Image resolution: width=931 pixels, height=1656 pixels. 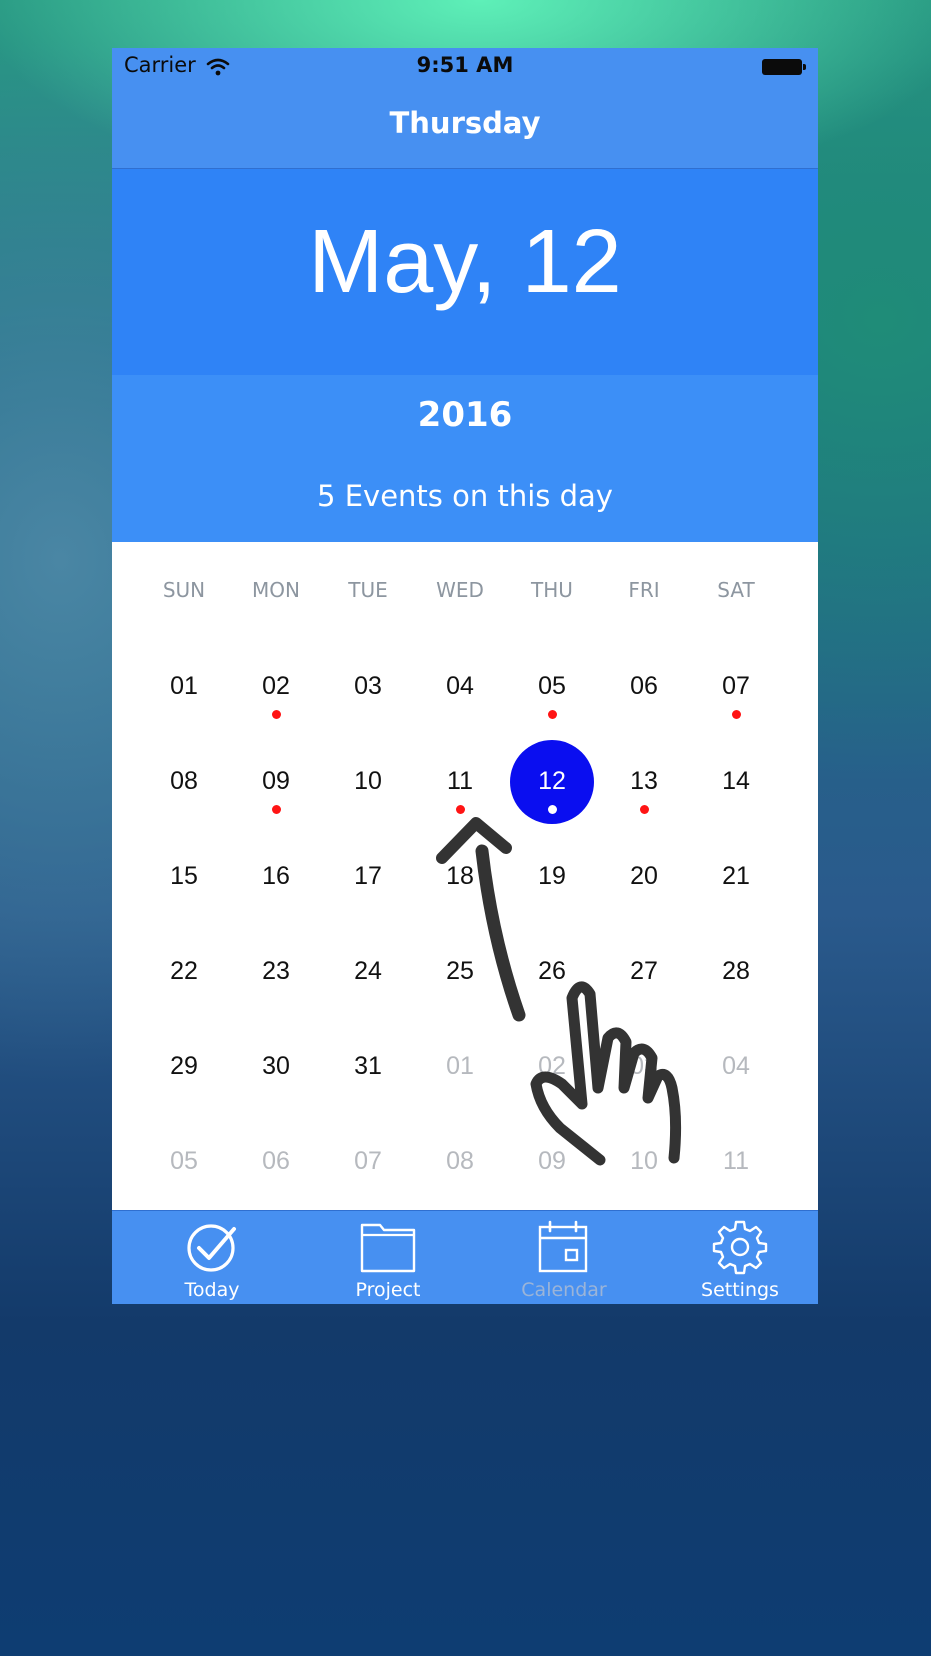 I want to click on day-number: 18, so click(x=460, y=876).